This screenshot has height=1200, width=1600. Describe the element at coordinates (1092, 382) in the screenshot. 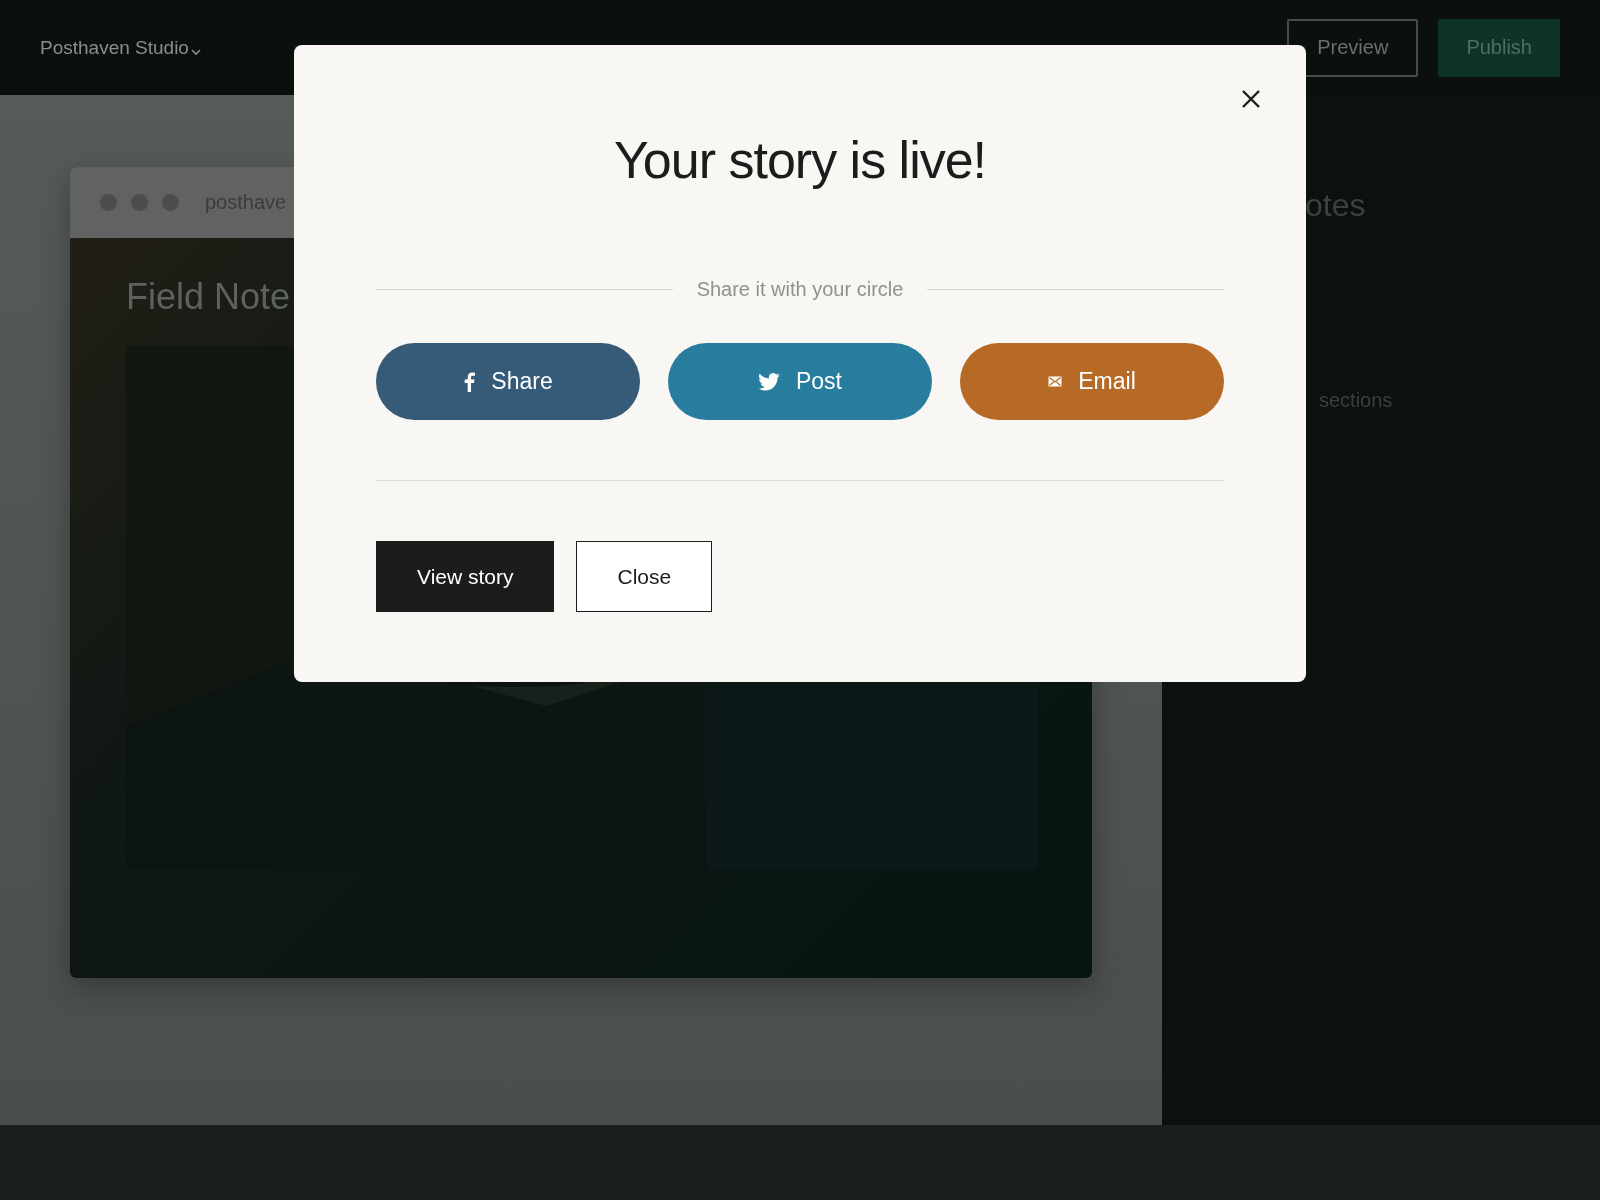

I see `share-button: Email` at that location.